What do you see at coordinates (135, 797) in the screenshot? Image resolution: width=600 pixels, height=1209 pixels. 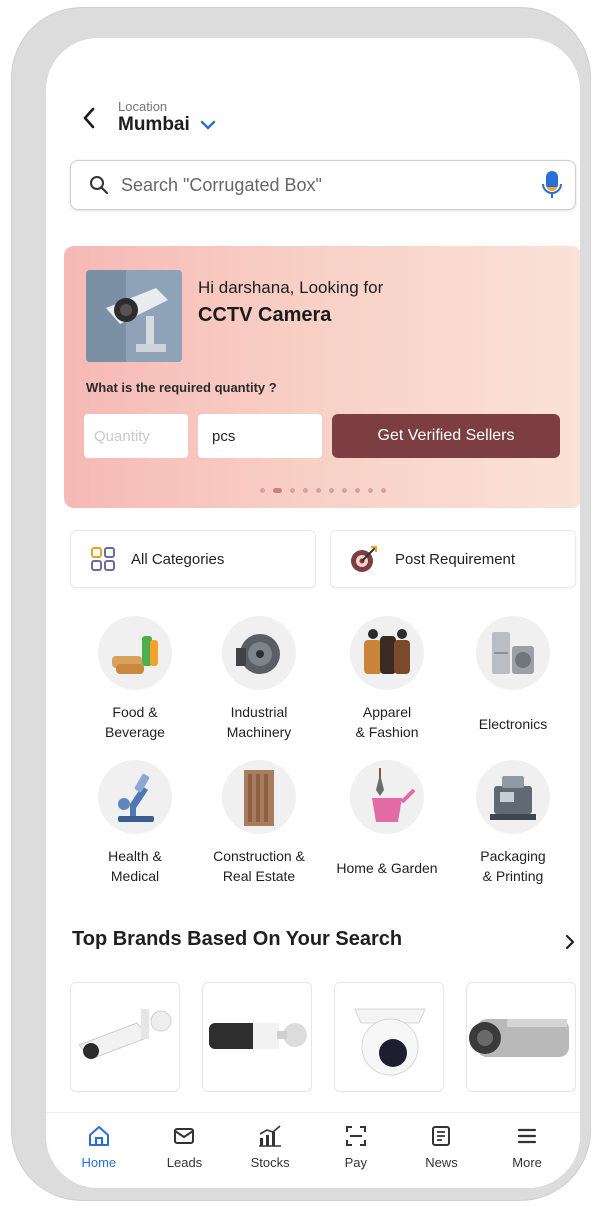 I see `microscope-icon` at bounding box center [135, 797].